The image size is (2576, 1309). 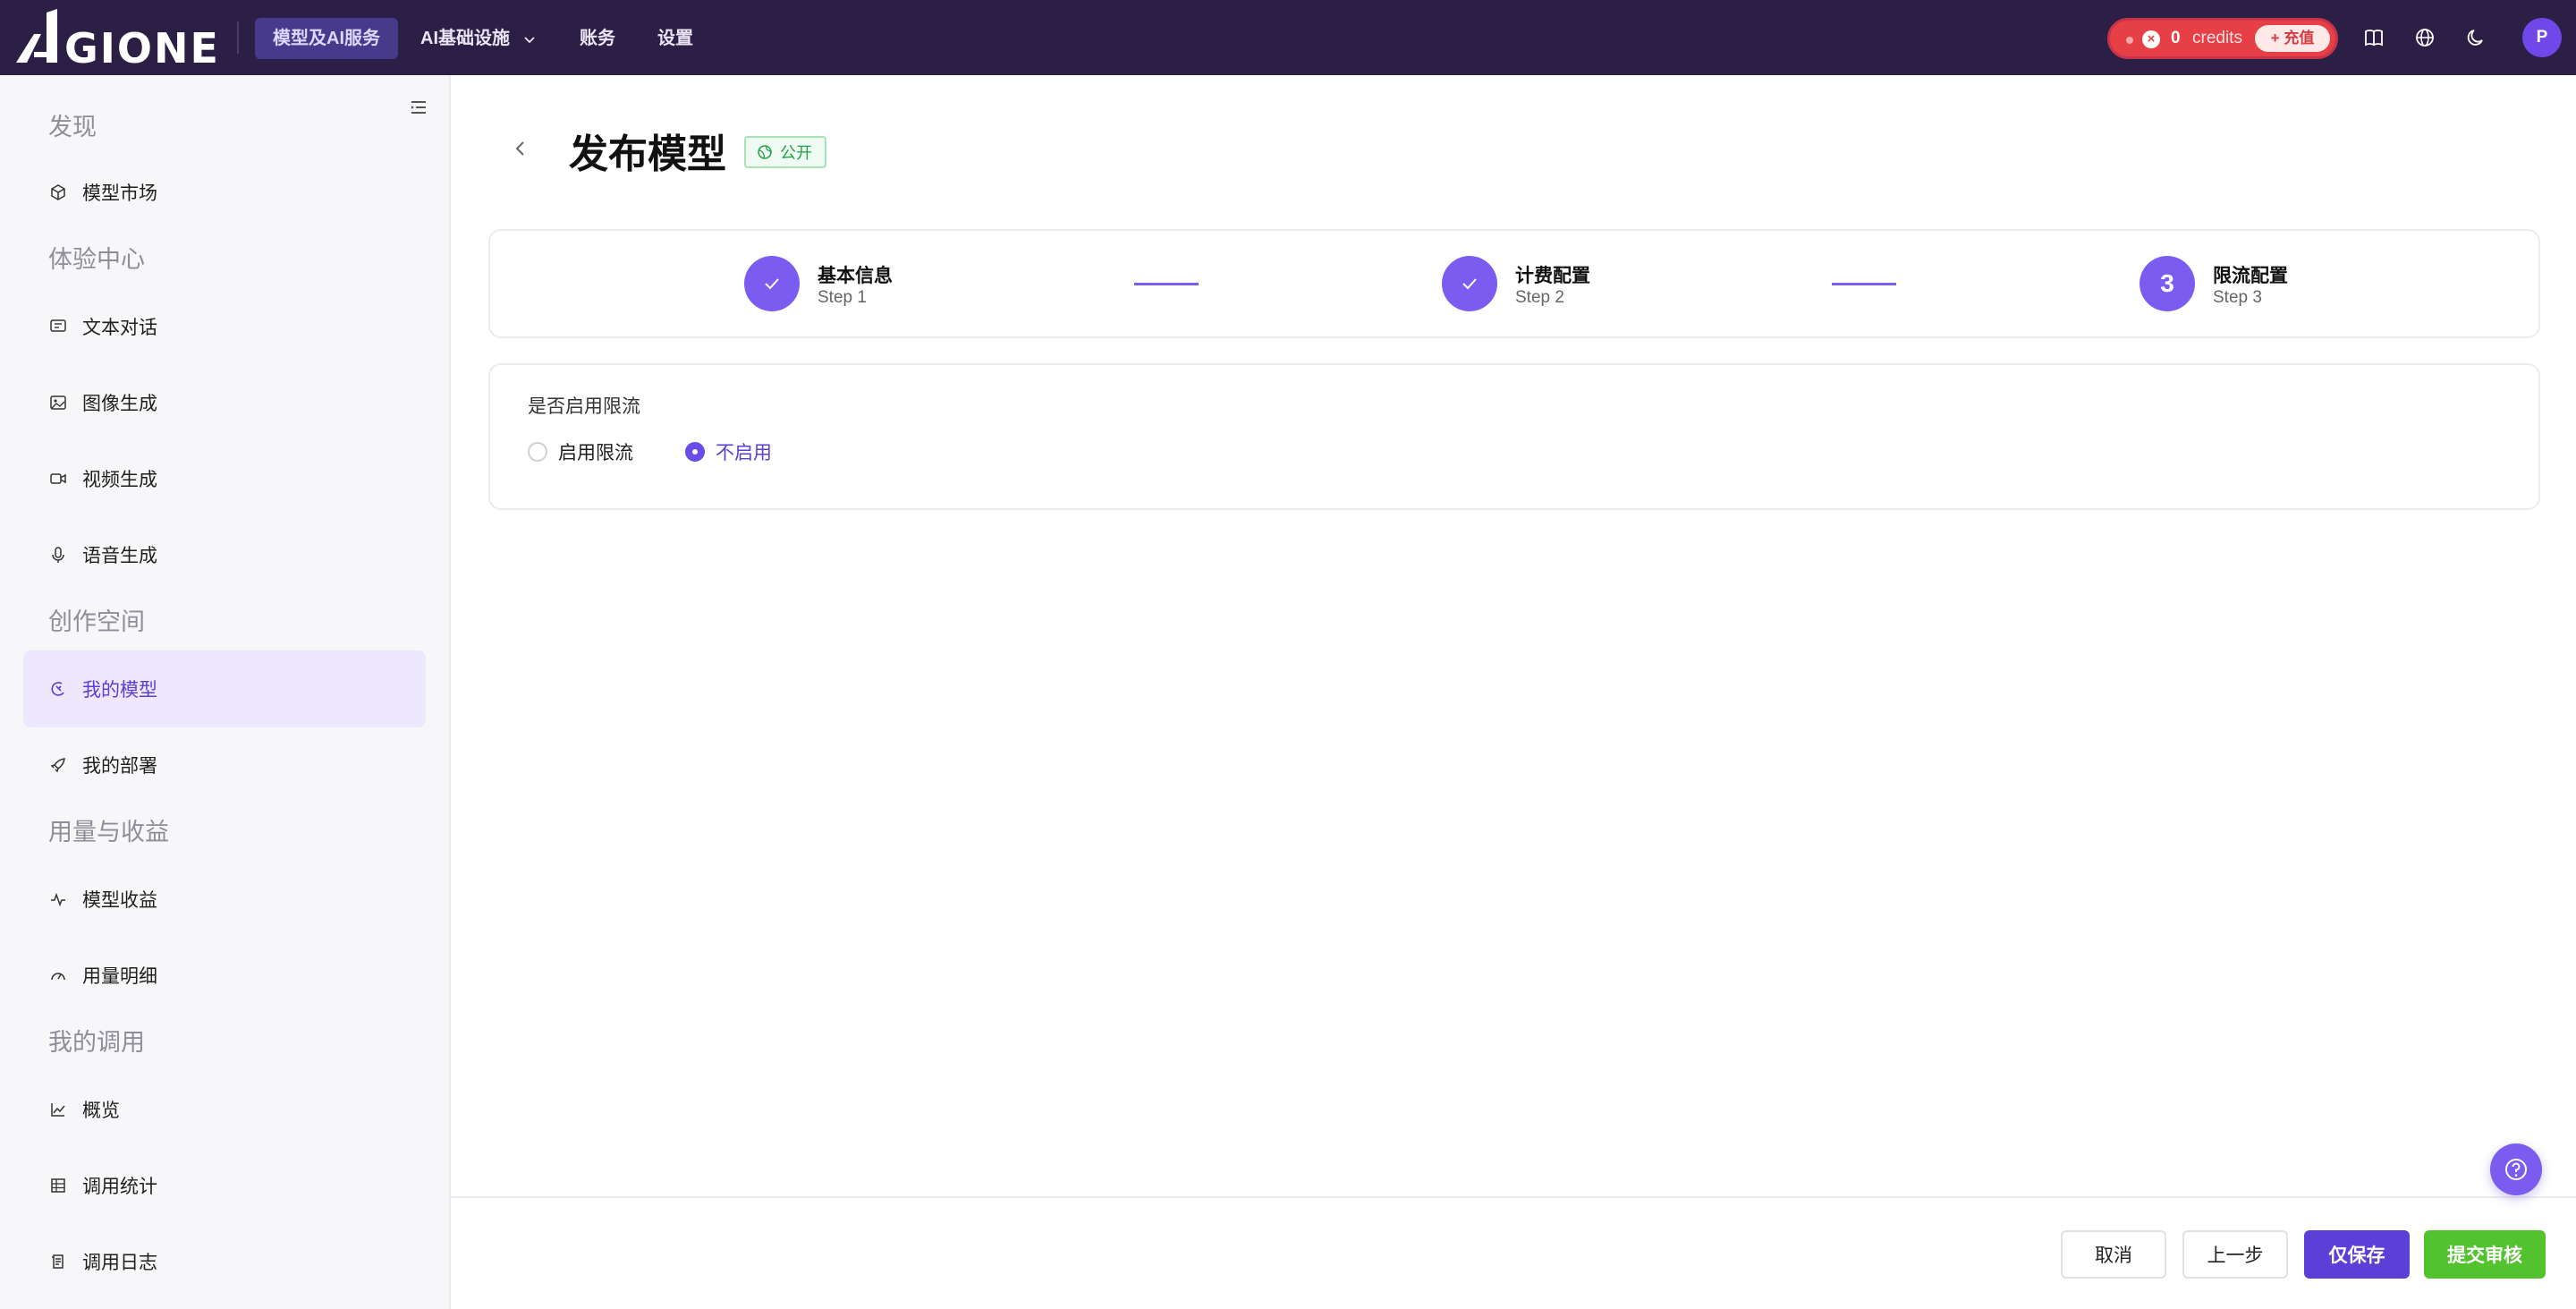 I want to click on save-only-button: 仅保存, so click(x=2357, y=1254).